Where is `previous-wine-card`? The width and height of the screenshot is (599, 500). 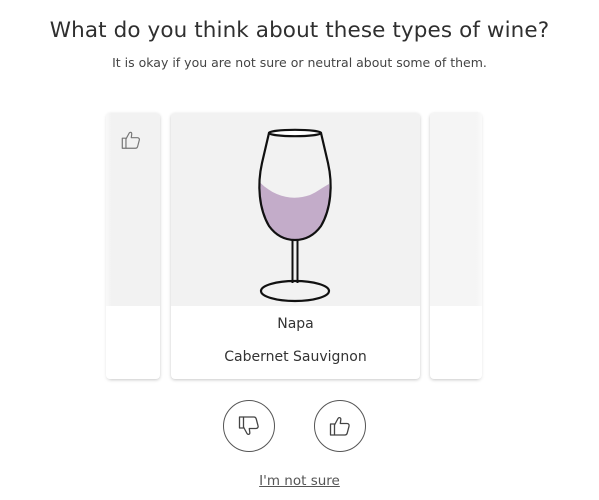 previous-wine-card is located at coordinates (133, 246).